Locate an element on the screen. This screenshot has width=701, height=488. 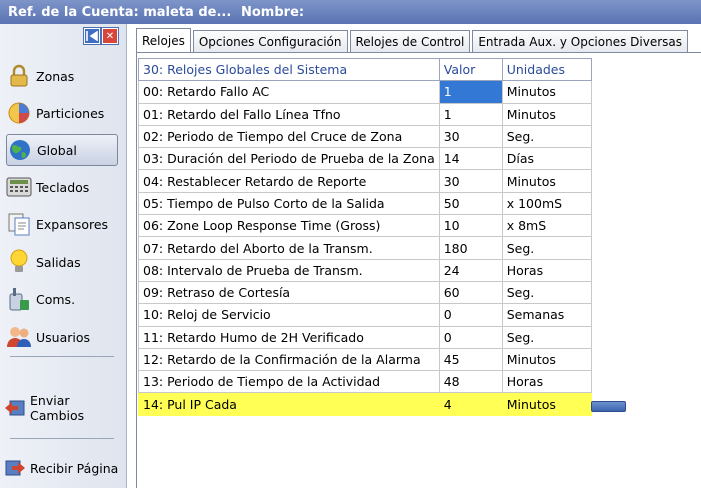
timer-value-cell: 180 is located at coordinates (470, 248).